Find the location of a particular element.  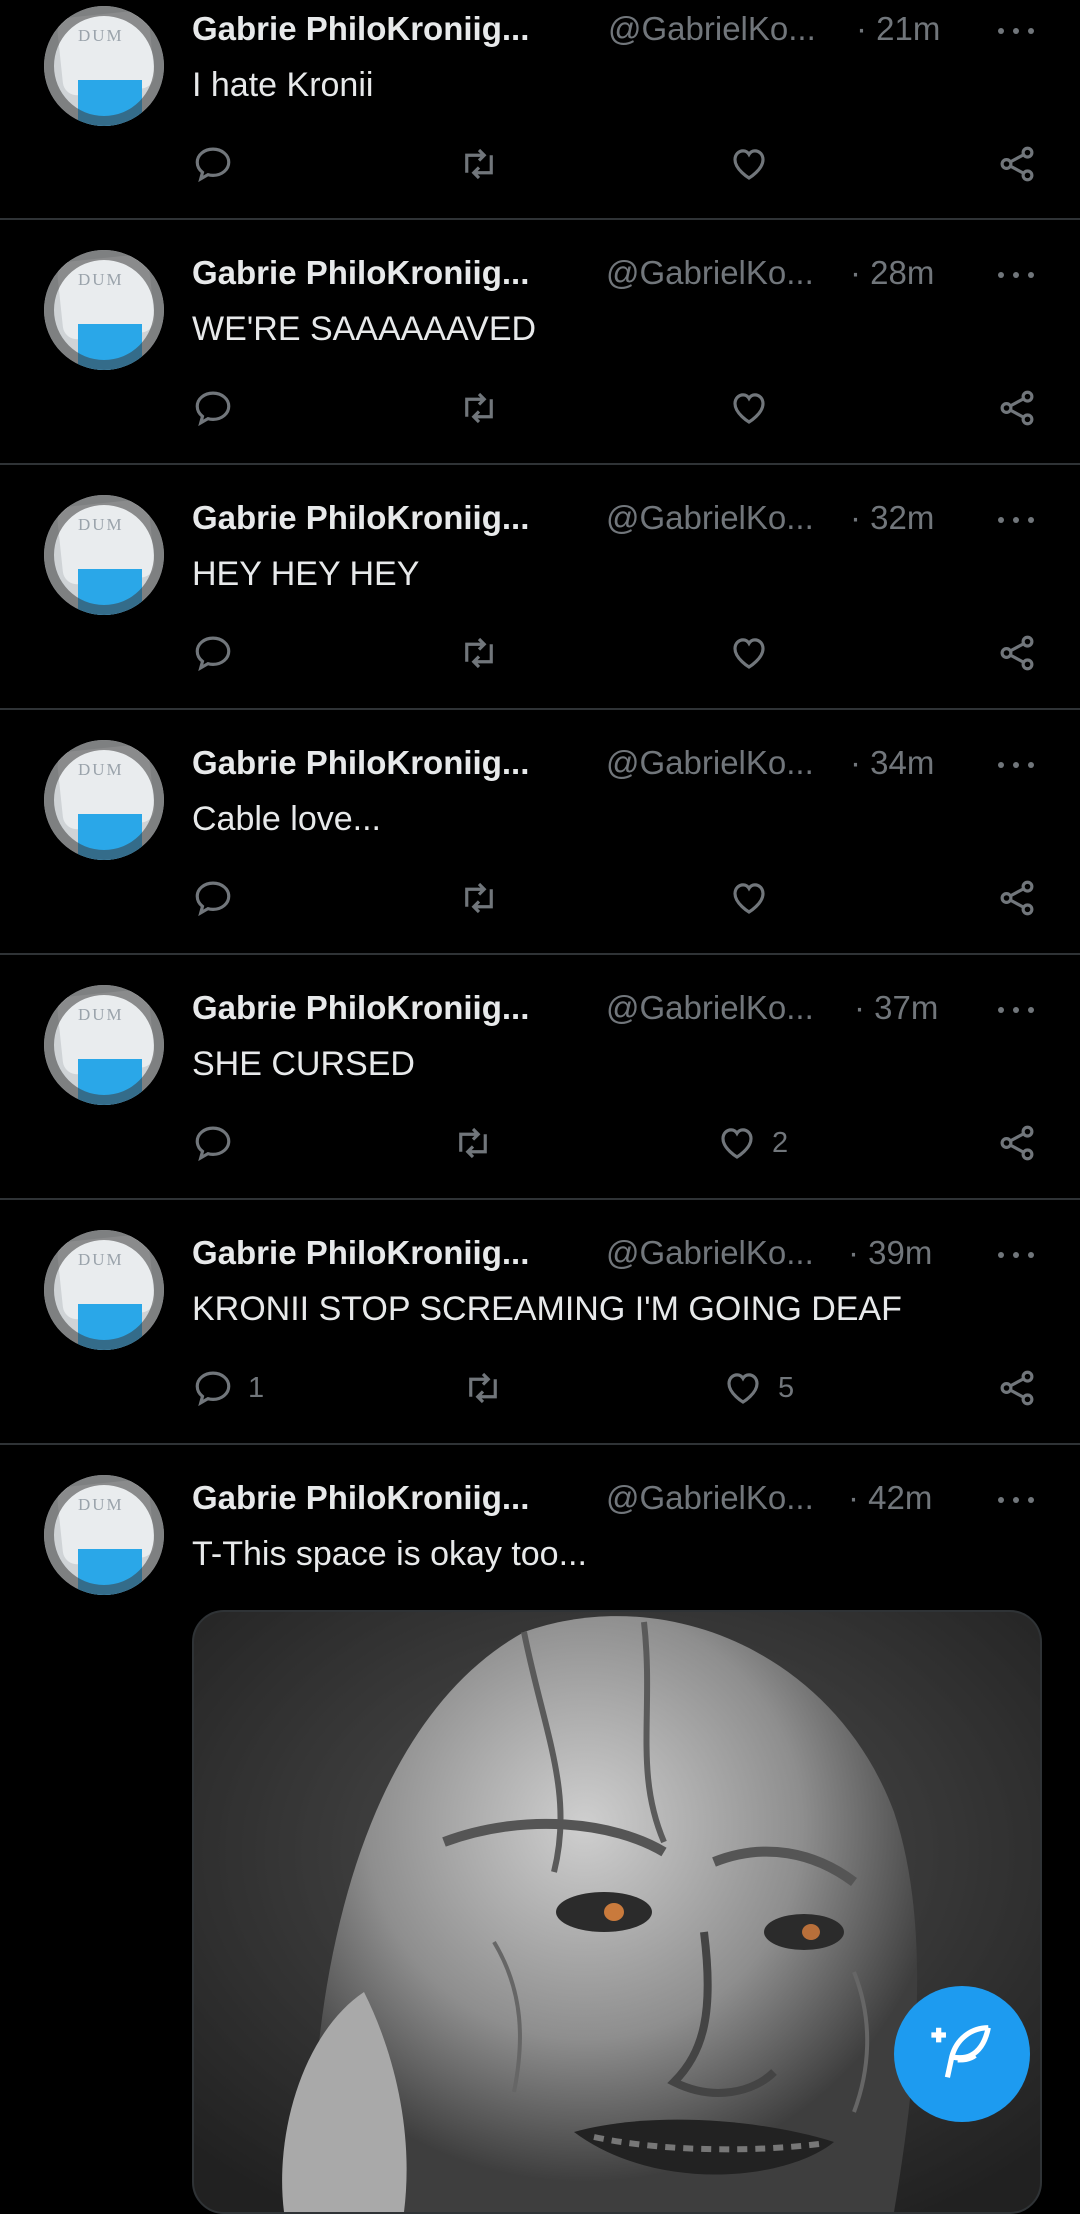

tweet-time: · 21m is located at coordinates (898, 29).